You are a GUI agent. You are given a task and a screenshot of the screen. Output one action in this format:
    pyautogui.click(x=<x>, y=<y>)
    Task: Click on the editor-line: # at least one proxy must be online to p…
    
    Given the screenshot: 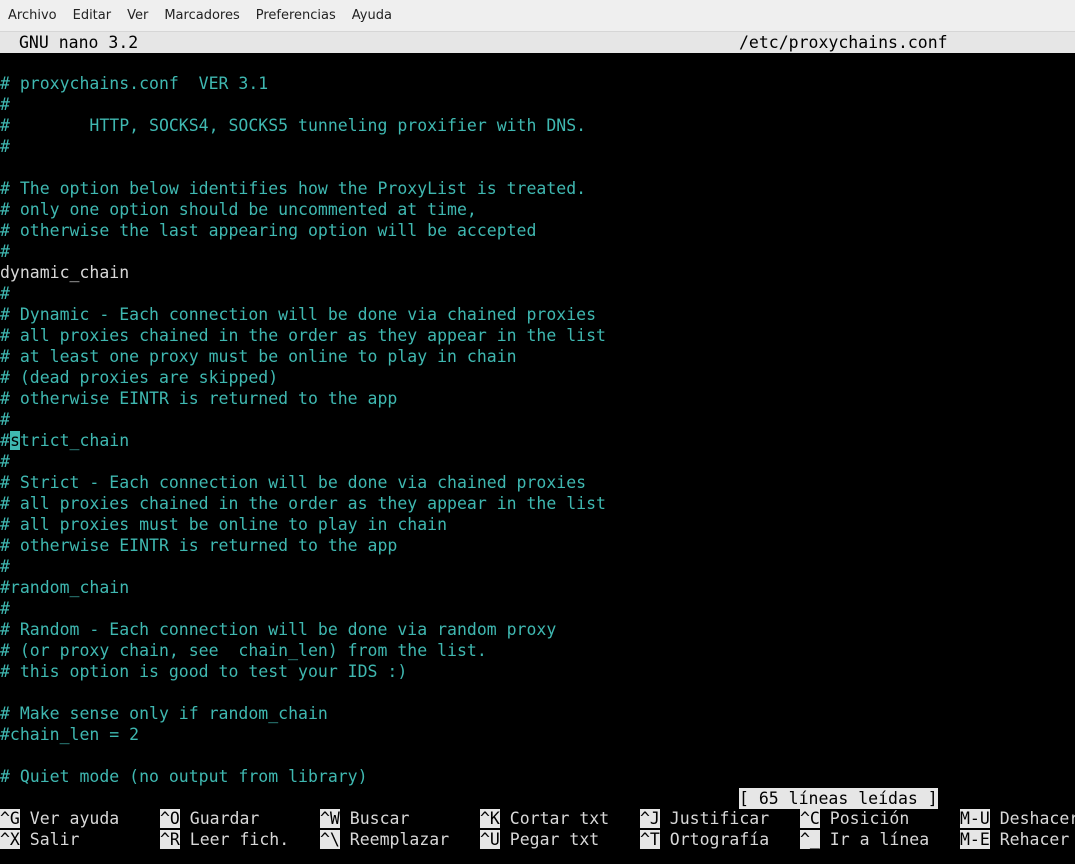 What is the action you would take?
    pyautogui.click(x=303, y=356)
    